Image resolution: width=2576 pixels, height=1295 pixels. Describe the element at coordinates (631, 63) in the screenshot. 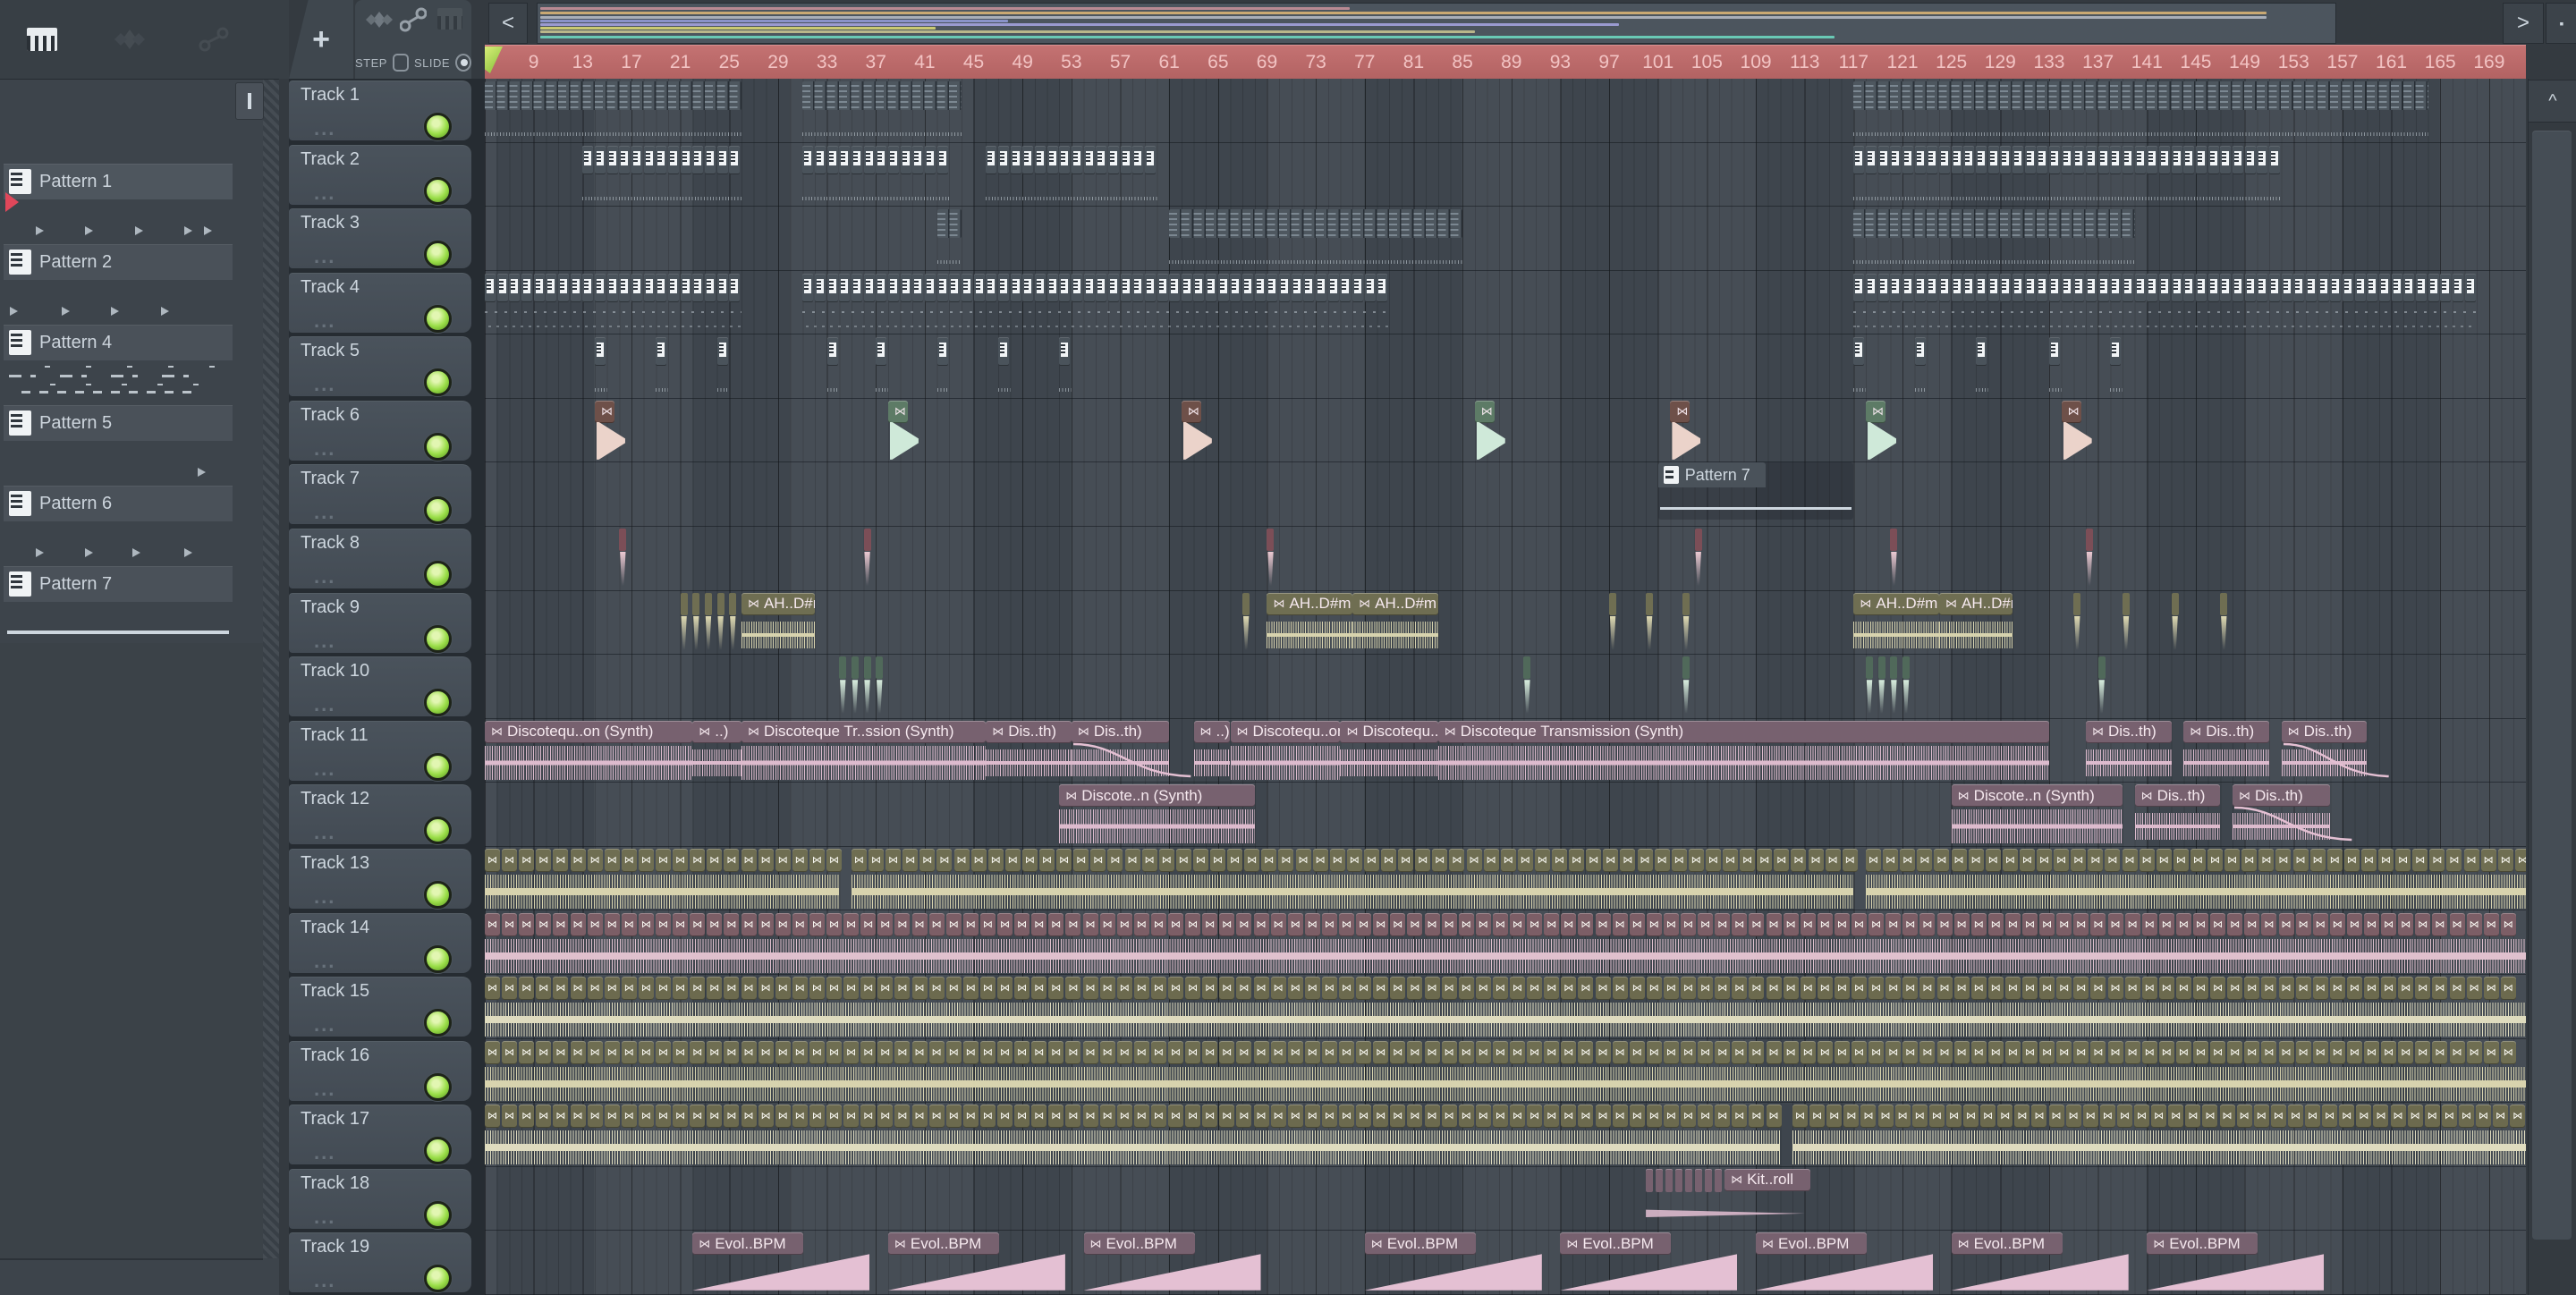

I see `ruler-bar-number: 17` at that location.